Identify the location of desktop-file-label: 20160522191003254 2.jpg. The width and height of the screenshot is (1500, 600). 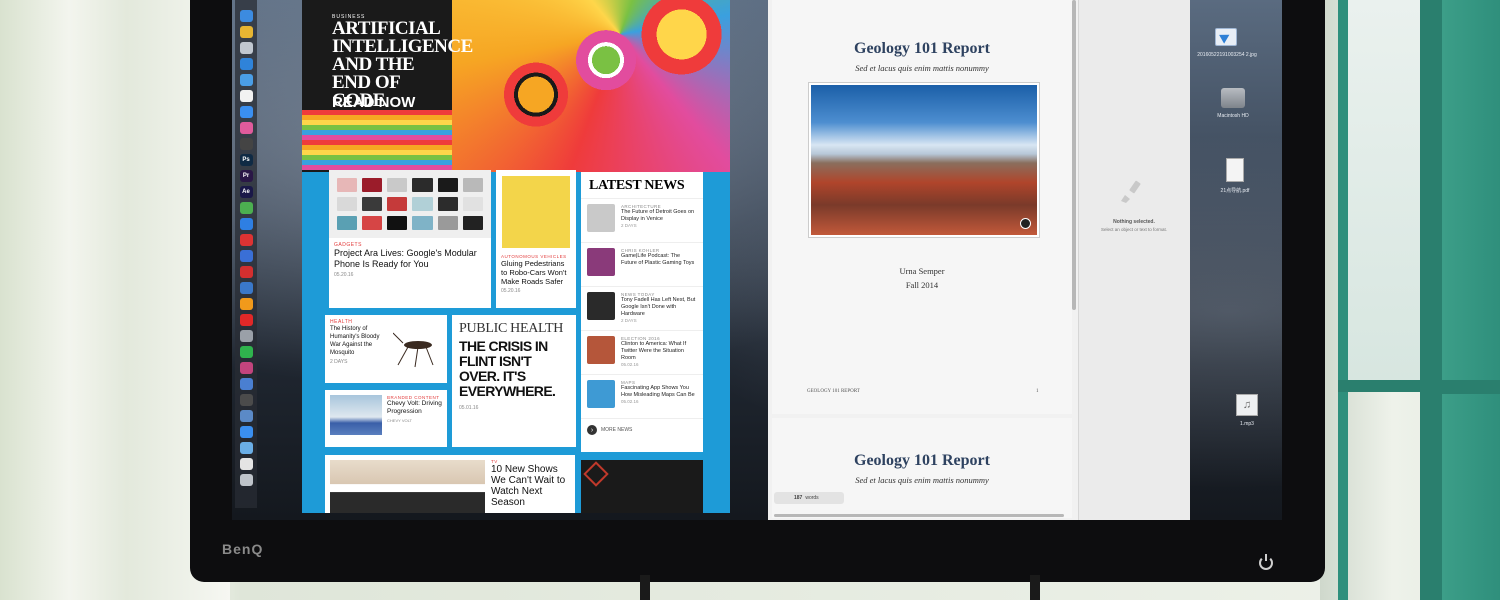
(1227, 55).